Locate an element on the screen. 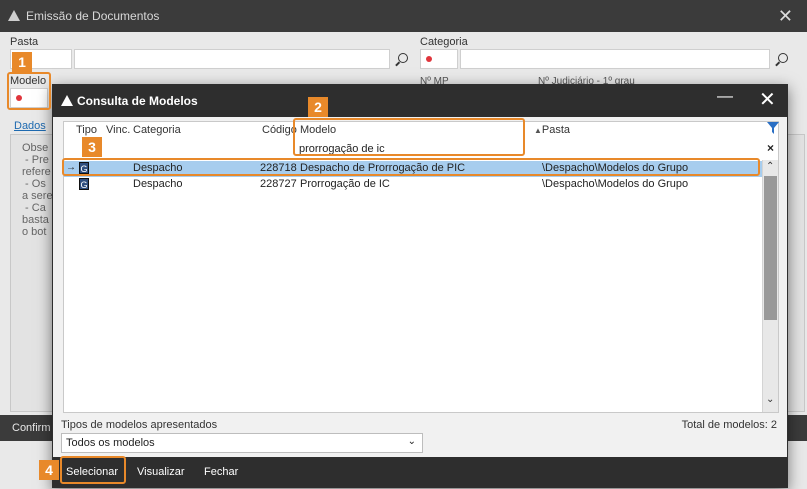  types-select-value: Todos os modelos is located at coordinates (110, 443).